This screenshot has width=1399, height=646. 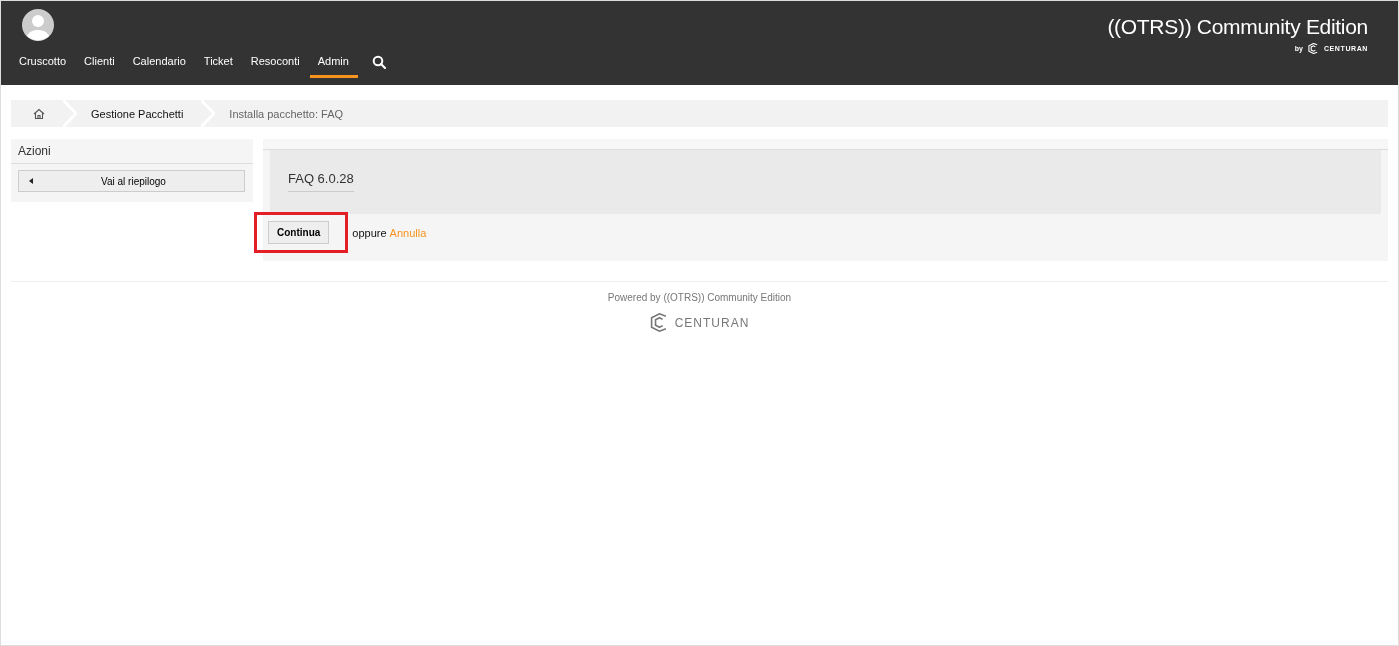 I want to click on avatar-icon, so click(x=38, y=25).